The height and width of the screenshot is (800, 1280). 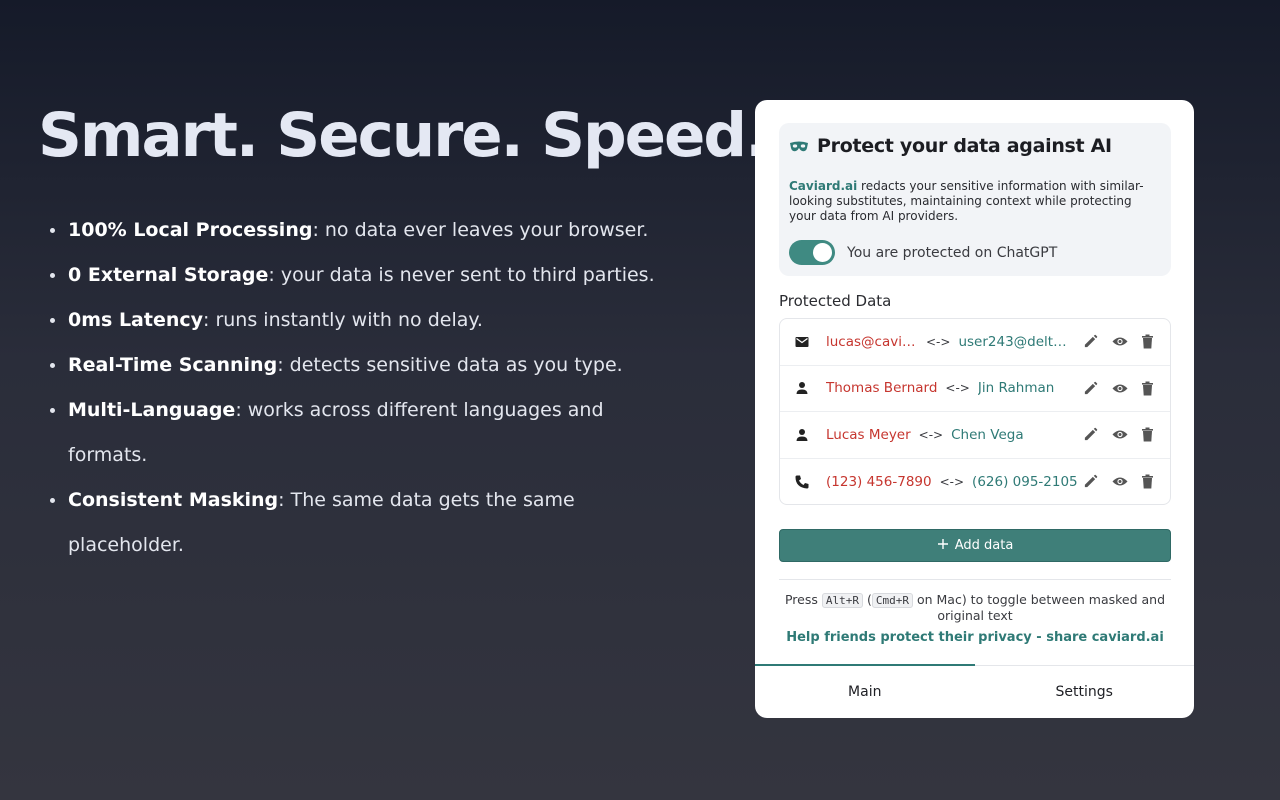 I want to click on masked-value: Jin Rahman, so click(x=1016, y=388).